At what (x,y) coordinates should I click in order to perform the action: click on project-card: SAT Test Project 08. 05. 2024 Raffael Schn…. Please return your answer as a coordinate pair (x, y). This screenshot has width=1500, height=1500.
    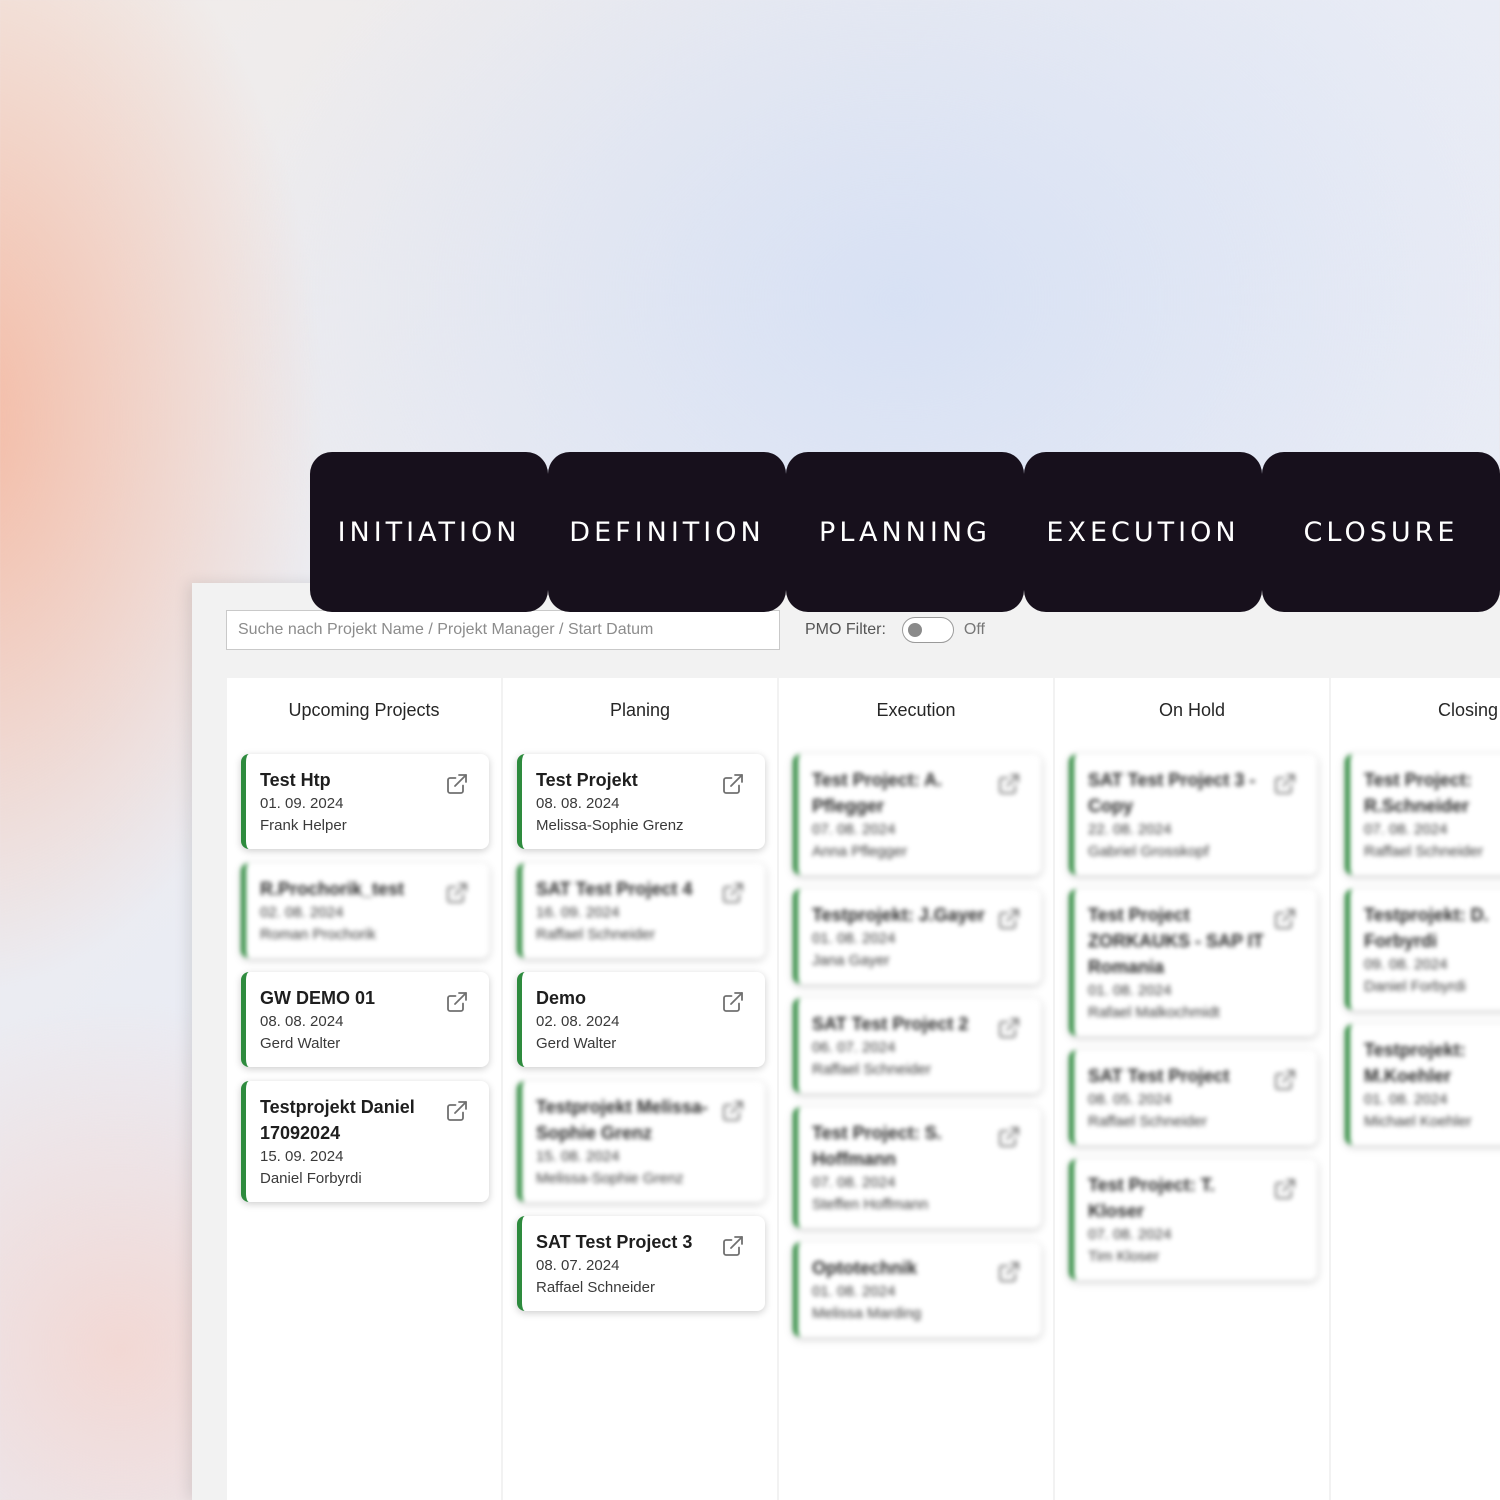
    Looking at the image, I should click on (1193, 1097).